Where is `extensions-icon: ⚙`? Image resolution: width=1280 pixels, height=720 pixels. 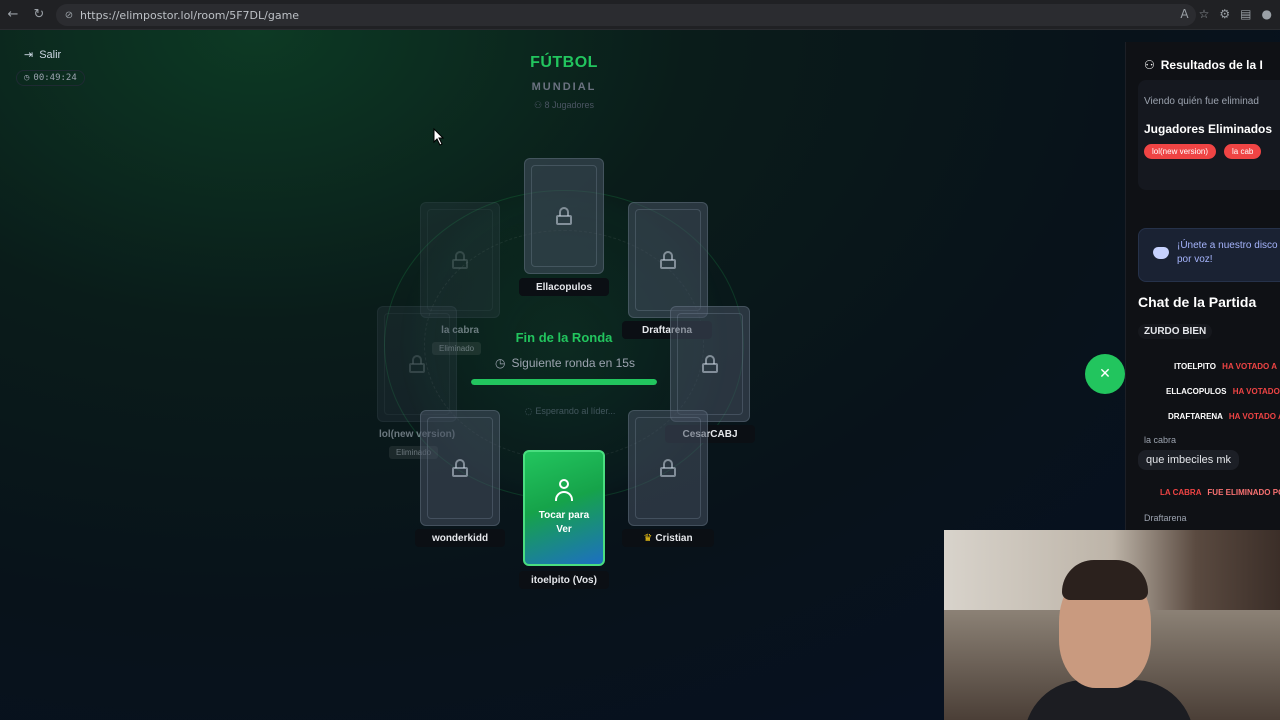 extensions-icon: ⚙ is located at coordinates (1224, 14).